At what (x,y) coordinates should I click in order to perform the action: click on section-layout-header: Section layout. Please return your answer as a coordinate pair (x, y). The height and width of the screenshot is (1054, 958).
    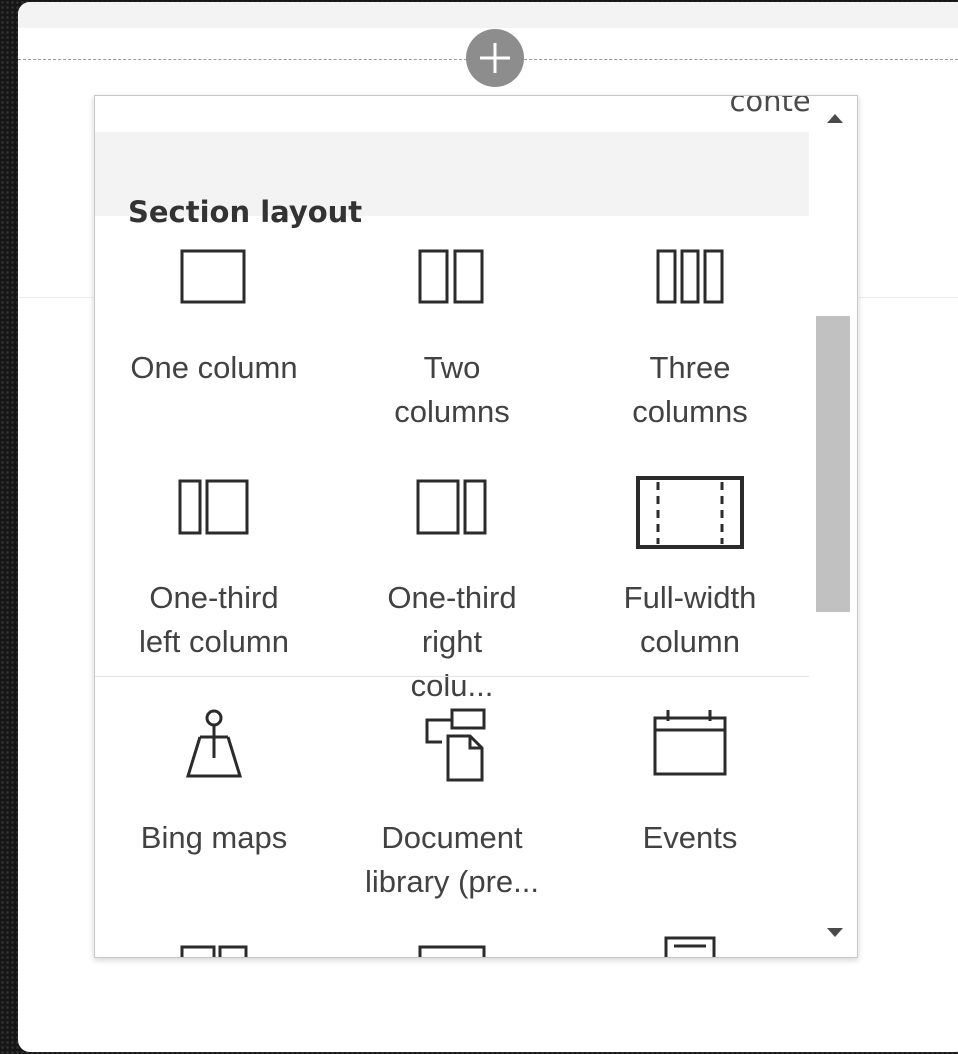
    Looking at the image, I should click on (452, 180).